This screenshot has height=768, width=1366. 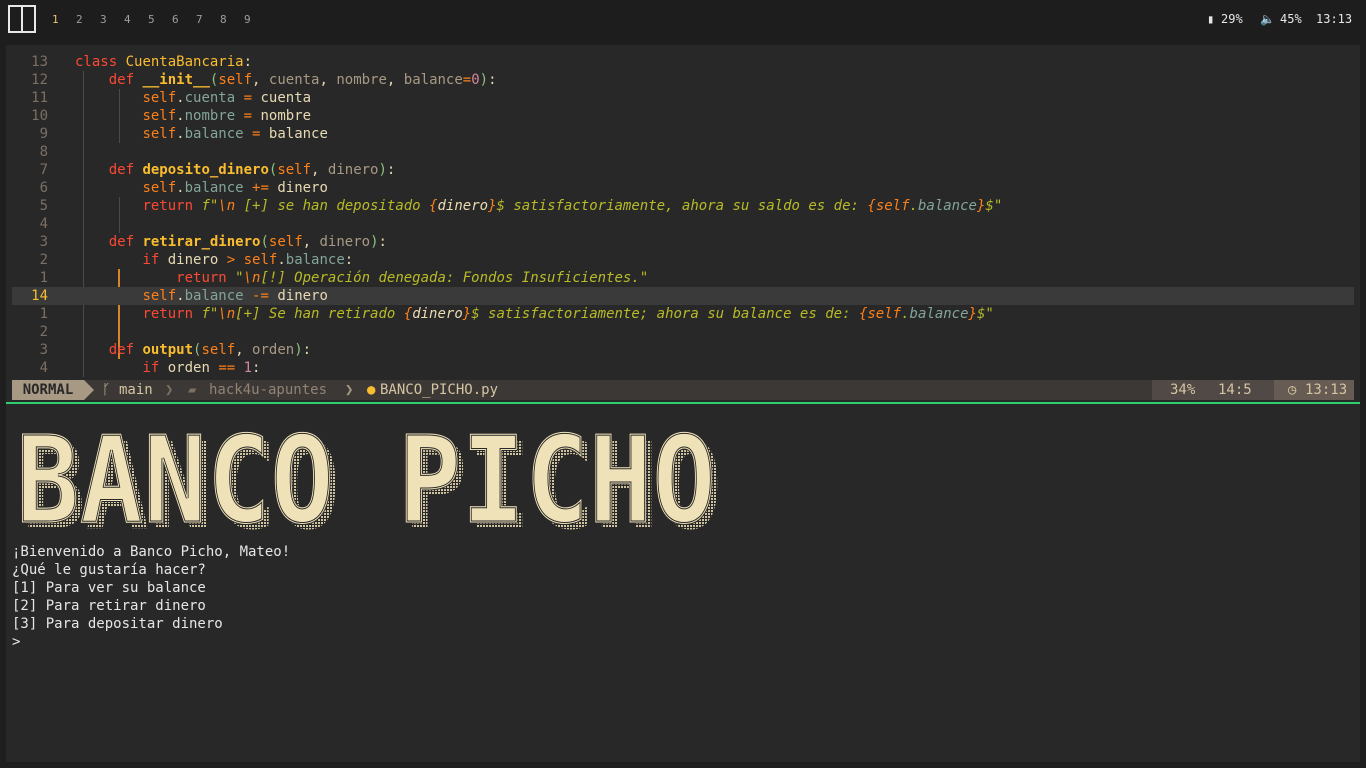 I want to click on workspace-9: 9, so click(x=247, y=19).